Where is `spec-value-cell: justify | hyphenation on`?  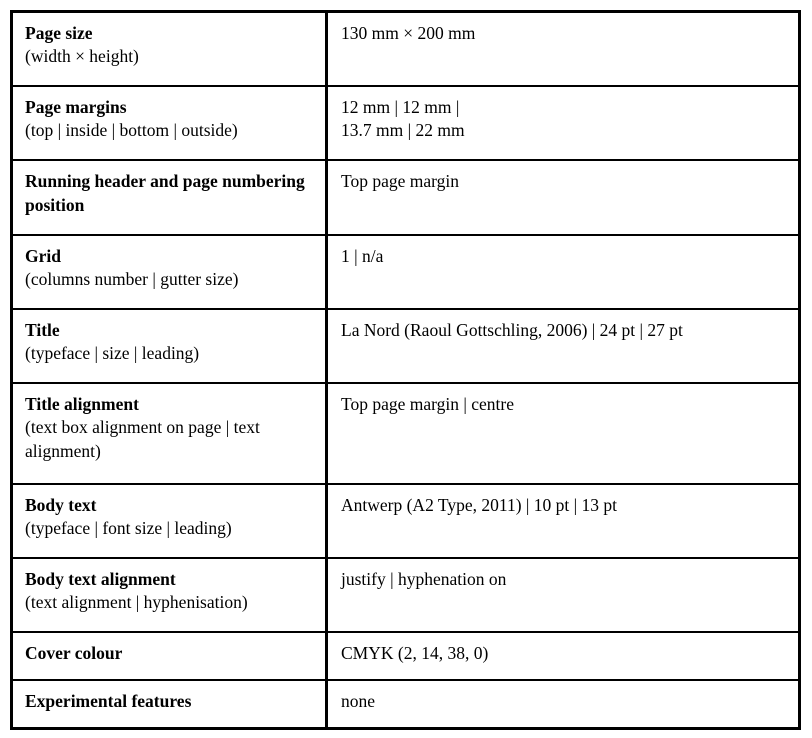 spec-value-cell: justify | hyphenation on is located at coordinates (562, 596).